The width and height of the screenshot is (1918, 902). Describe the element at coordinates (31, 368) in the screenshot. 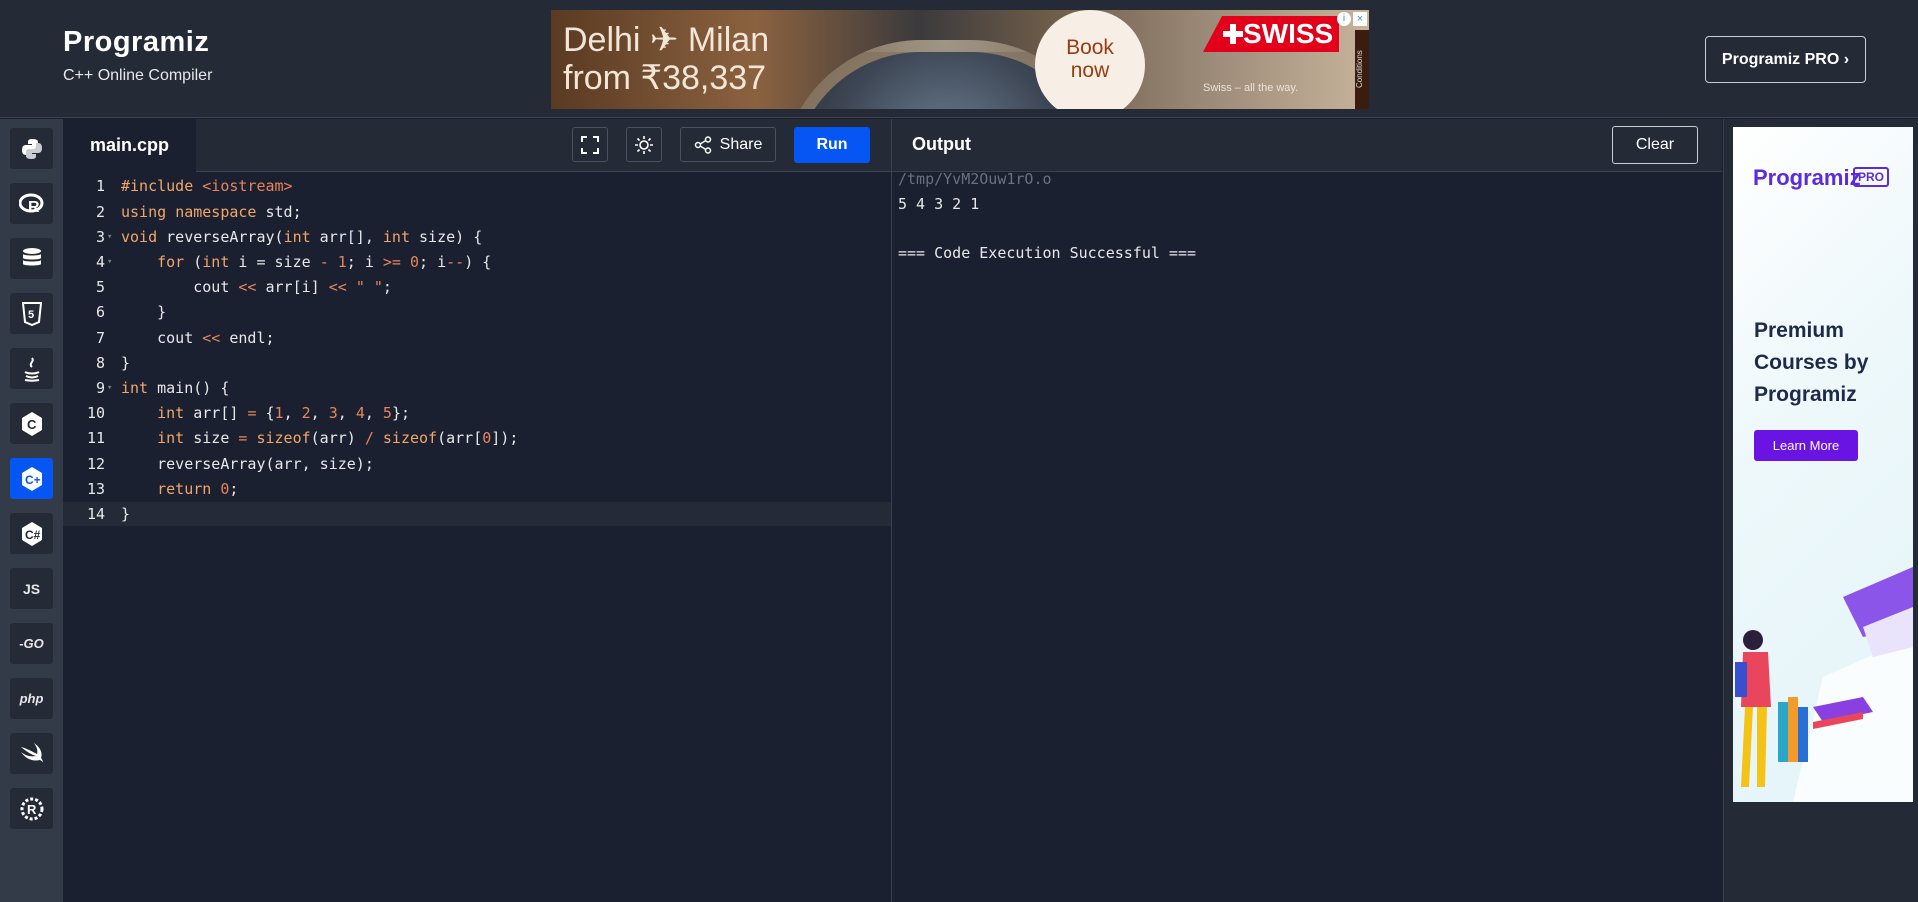

I see `java-icon` at that location.